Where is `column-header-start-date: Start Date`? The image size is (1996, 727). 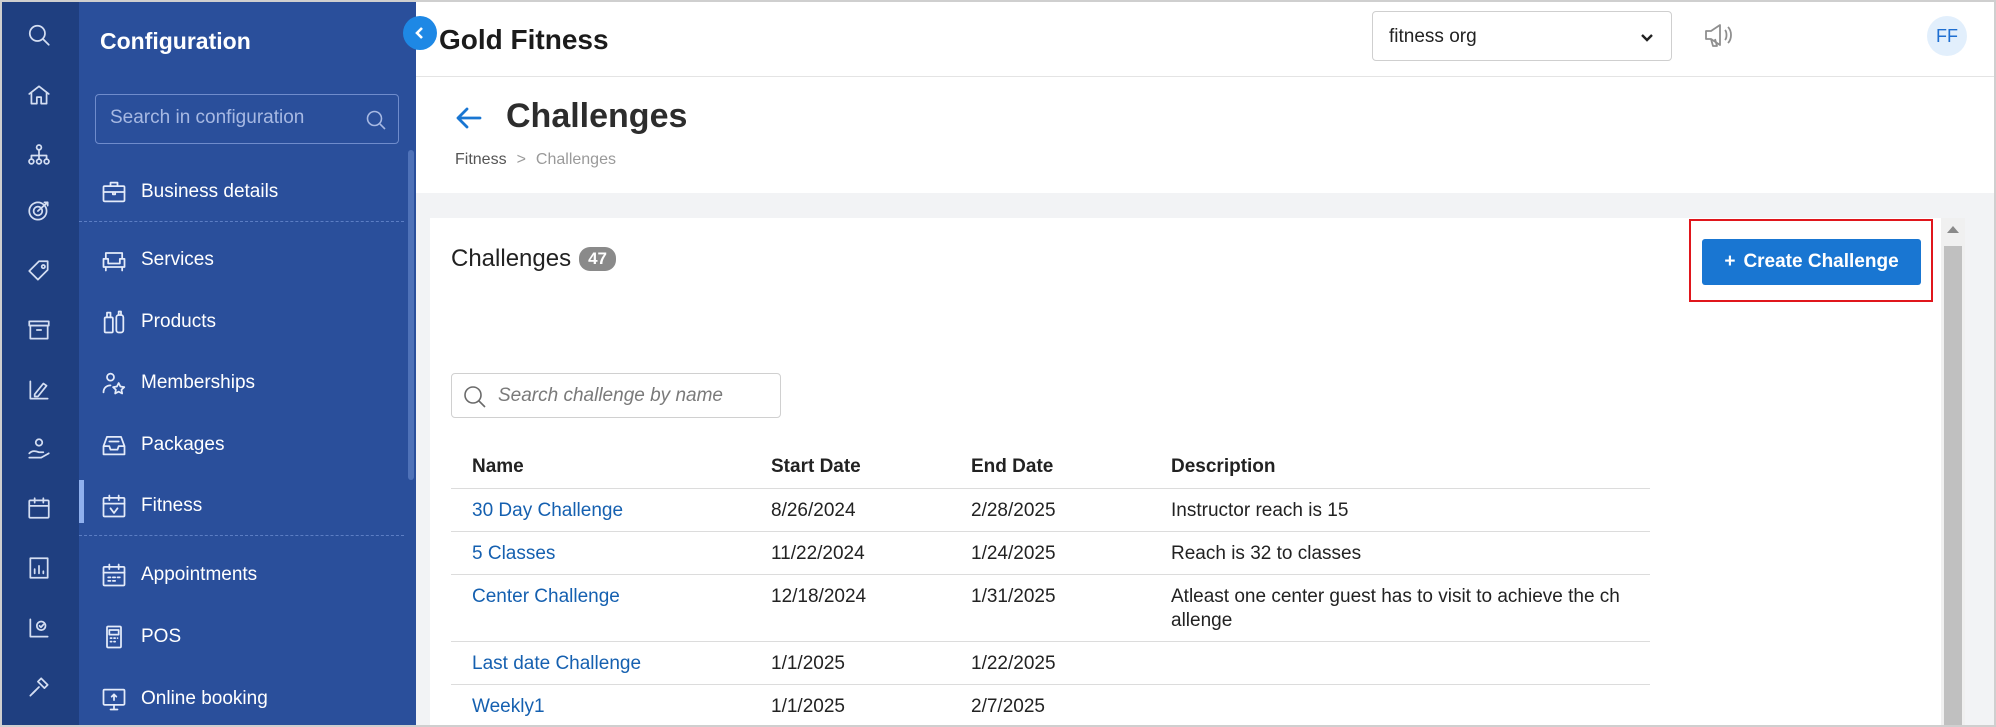
column-header-start-date: Start Date is located at coordinates (850, 467).